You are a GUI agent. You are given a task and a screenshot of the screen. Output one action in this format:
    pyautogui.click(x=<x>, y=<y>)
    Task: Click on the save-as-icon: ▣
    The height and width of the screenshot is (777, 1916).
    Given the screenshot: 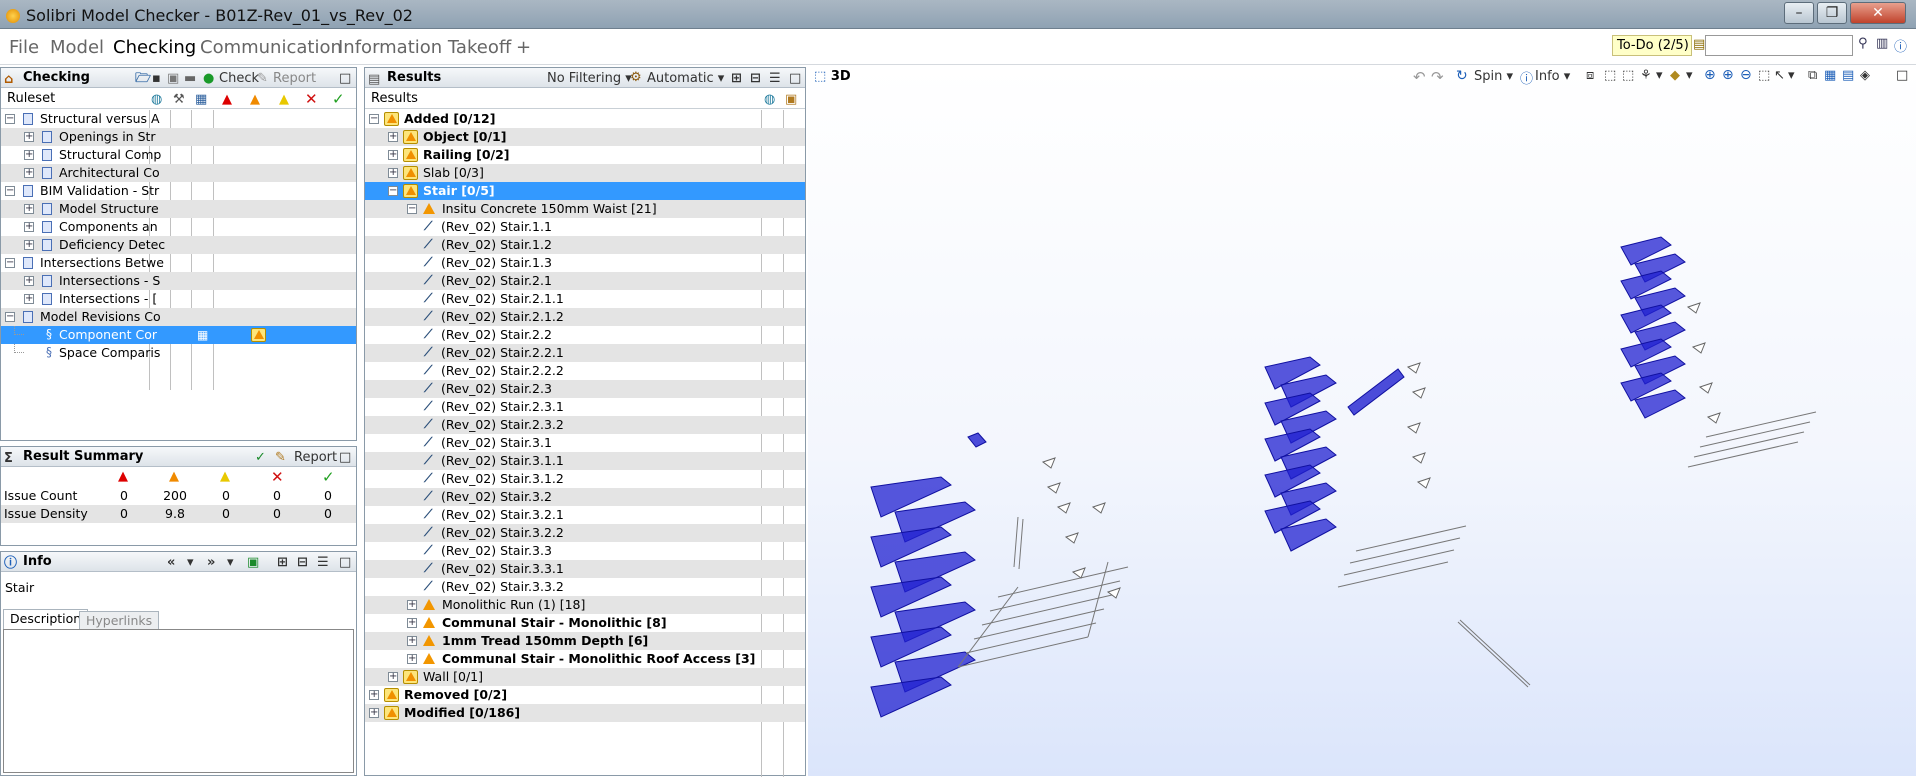 What is the action you would take?
    pyautogui.click(x=173, y=78)
    